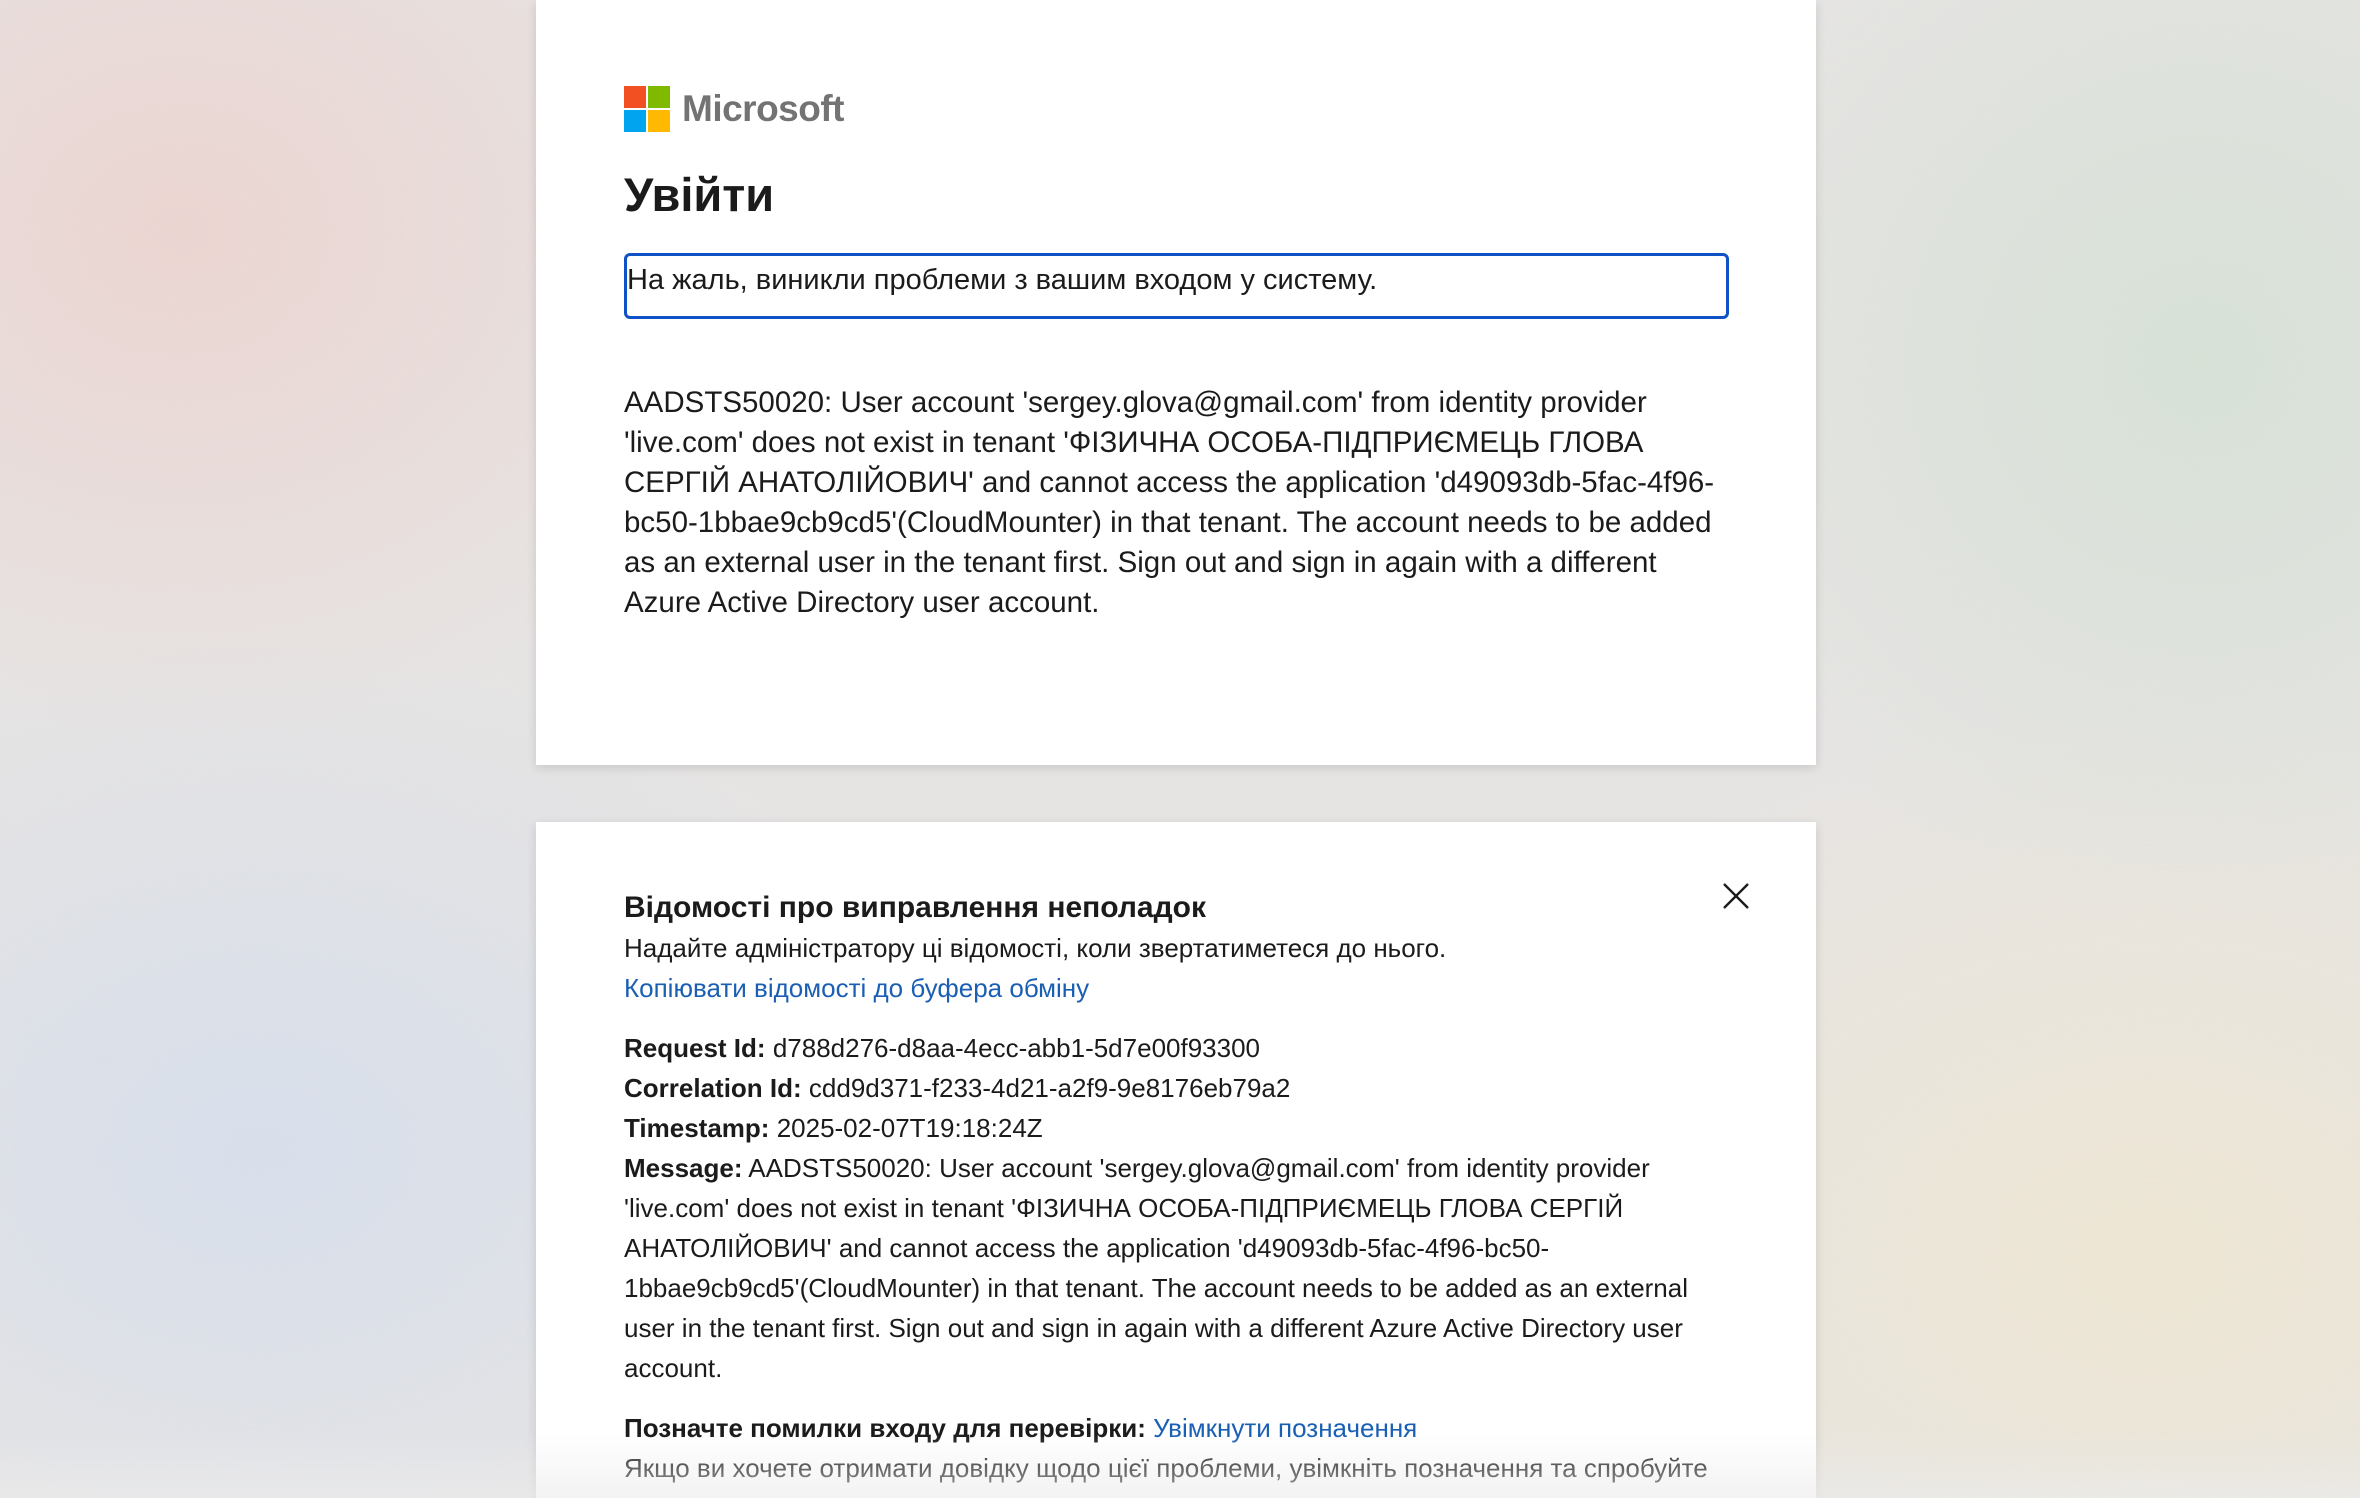 Image resolution: width=2360 pixels, height=1498 pixels. Describe the element at coordinates (856, 988) in the screenshot. I see `copy-details-link: Копіювати відомості до буфера обміну` at that location.